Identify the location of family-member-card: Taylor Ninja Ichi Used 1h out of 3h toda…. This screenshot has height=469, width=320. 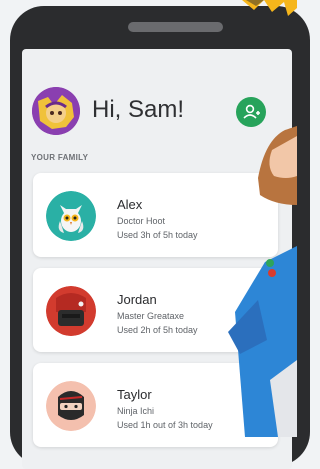
(155, 405).